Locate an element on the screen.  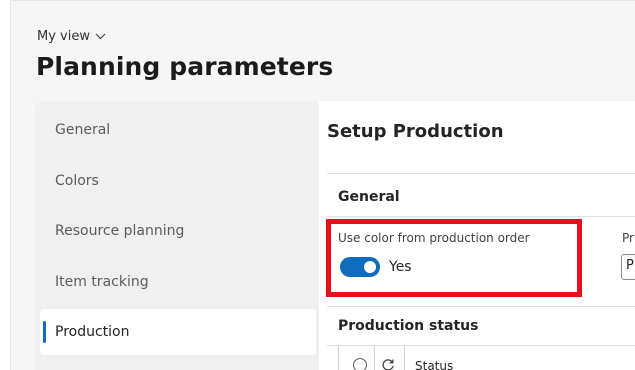
grid-header-row: Status is located at coordinates (486, 358).